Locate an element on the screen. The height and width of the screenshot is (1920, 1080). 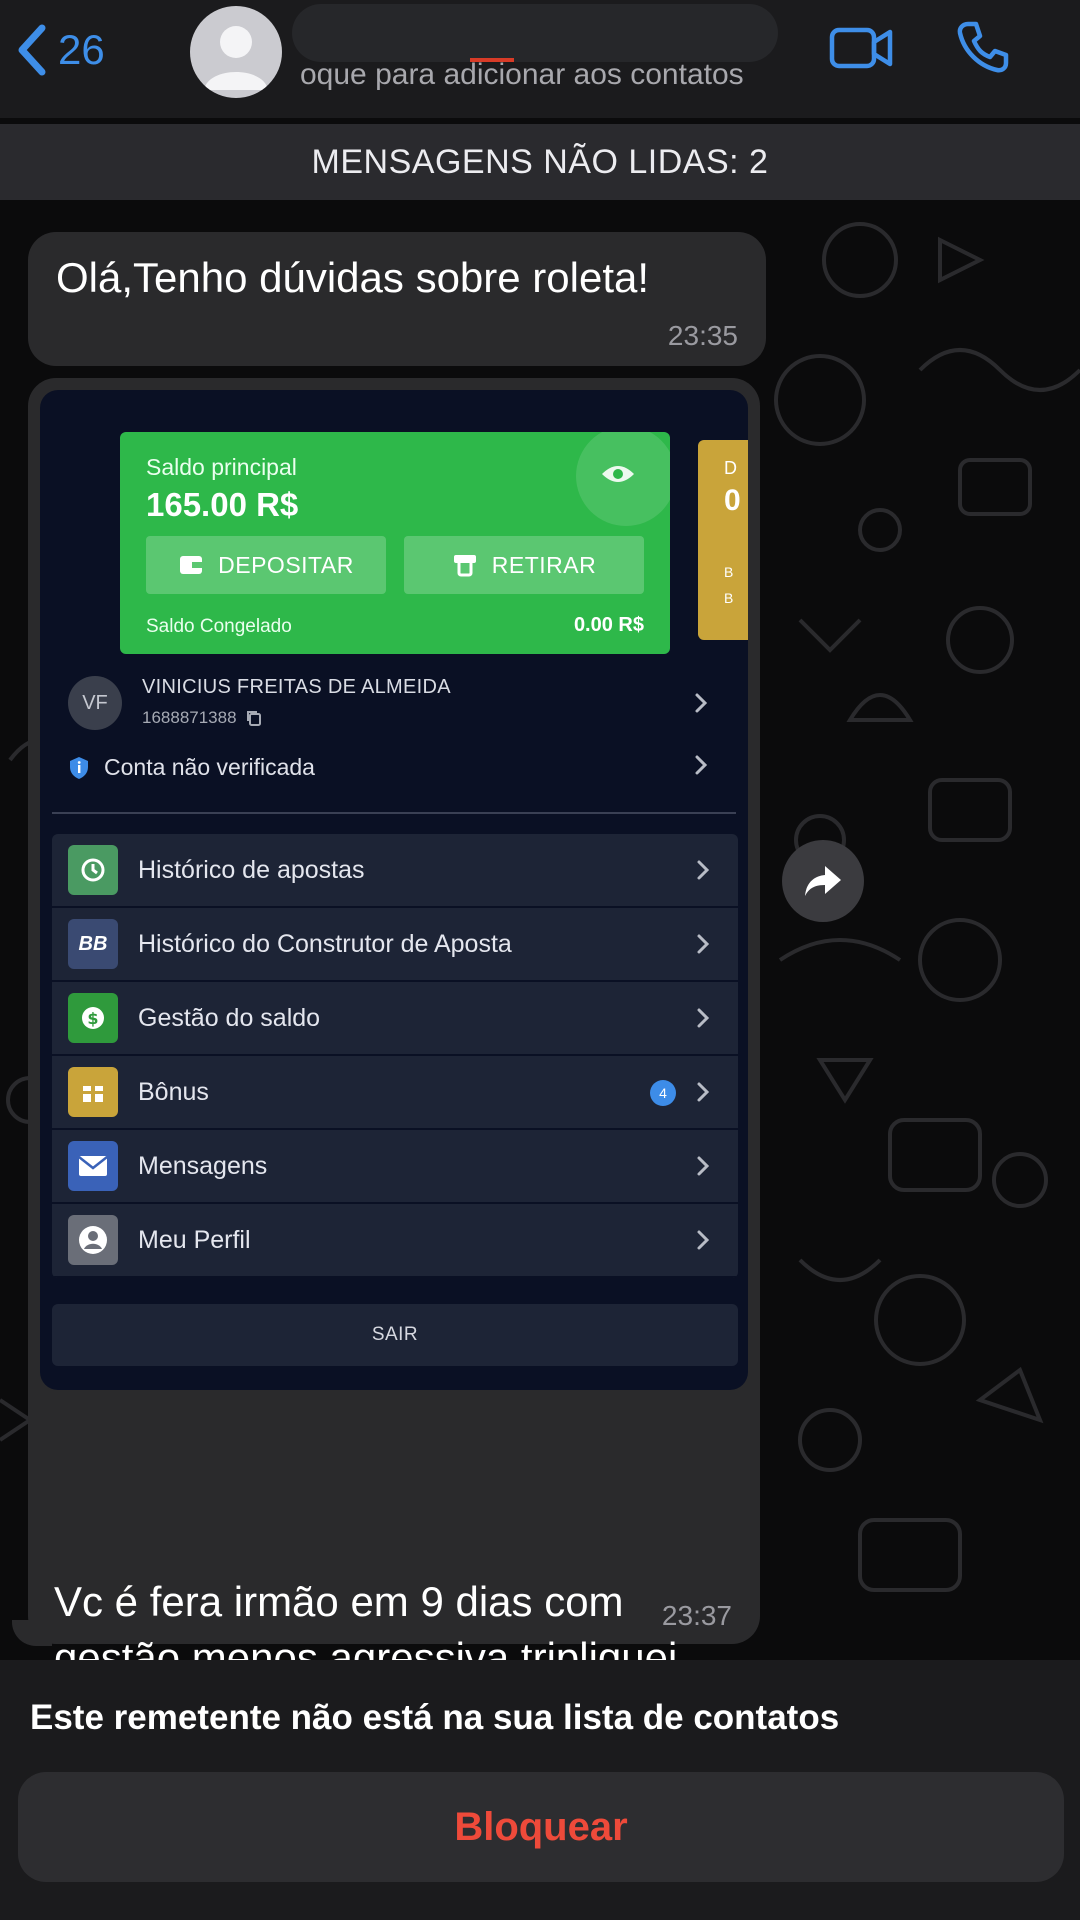
menu-label: Histórico do Construtor de Aposta is located at coordinates (325, 943).